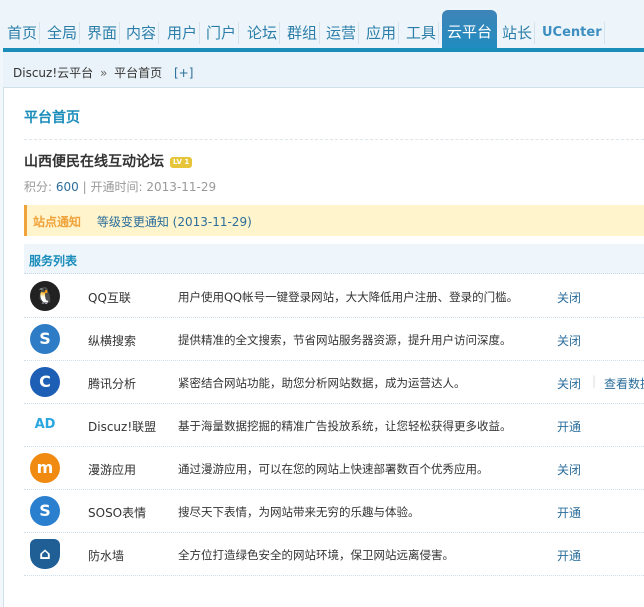 The height and width of the screenshot is (607, 644). What do you see at coordinates (348, 297) in the screenshot?
I see `service-desc: 用户使用QQ帐号一键登录网站，大大降低用户注册、登录的门槛。` at bounding box center [348, 297].